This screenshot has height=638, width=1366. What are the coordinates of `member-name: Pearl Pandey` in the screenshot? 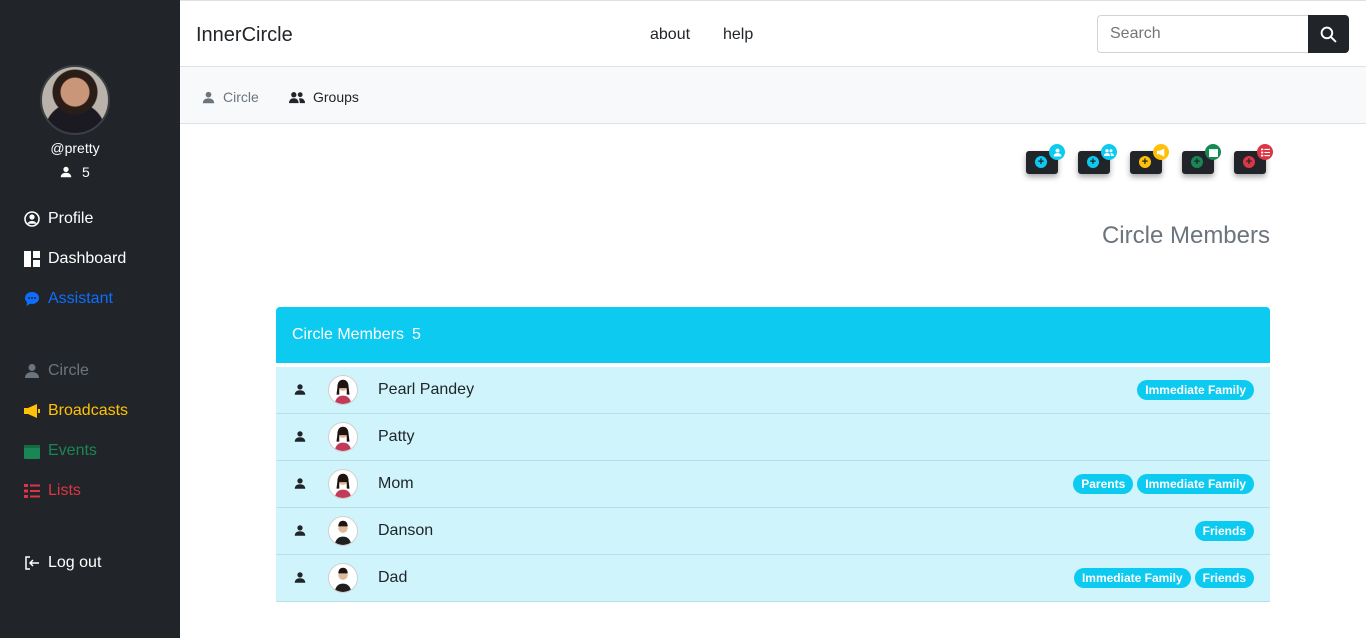 It's located at (426, 390).